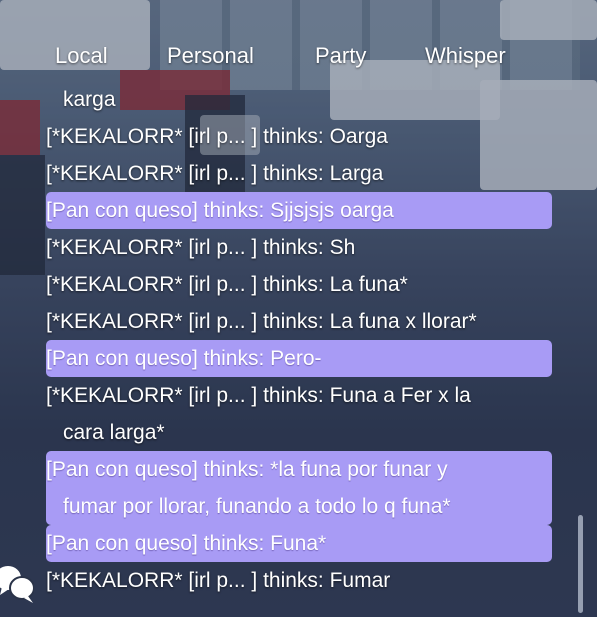 The image size is (597, 617). Describe the element at coordinates (17, 581) in the screenshot. I see `speech-bubbles-icon` at that location.